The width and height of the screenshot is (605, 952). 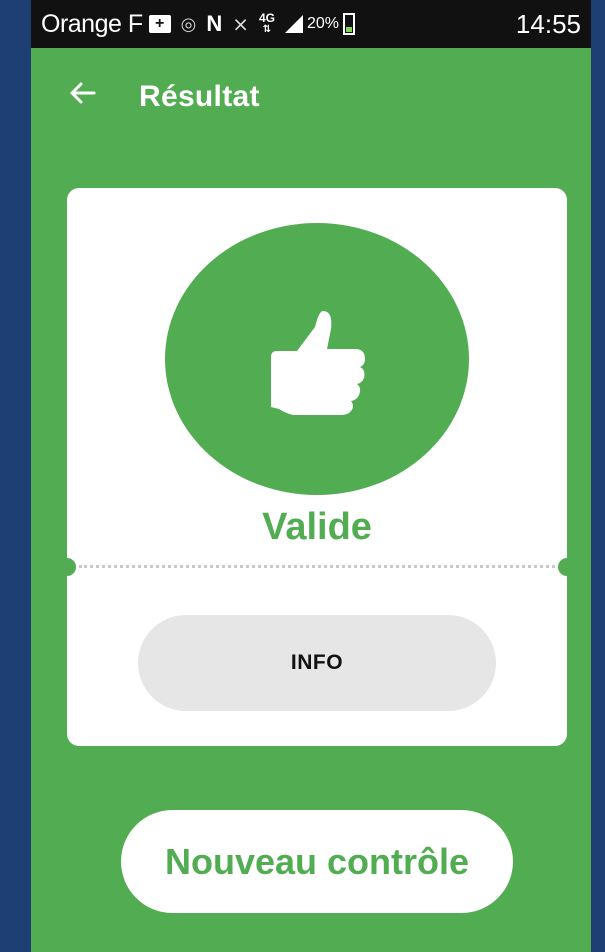 What do you see at coordinates (240, 24) in the screenshot?
I see `mute-icon: ⨯` at bounding box center [240, 24].